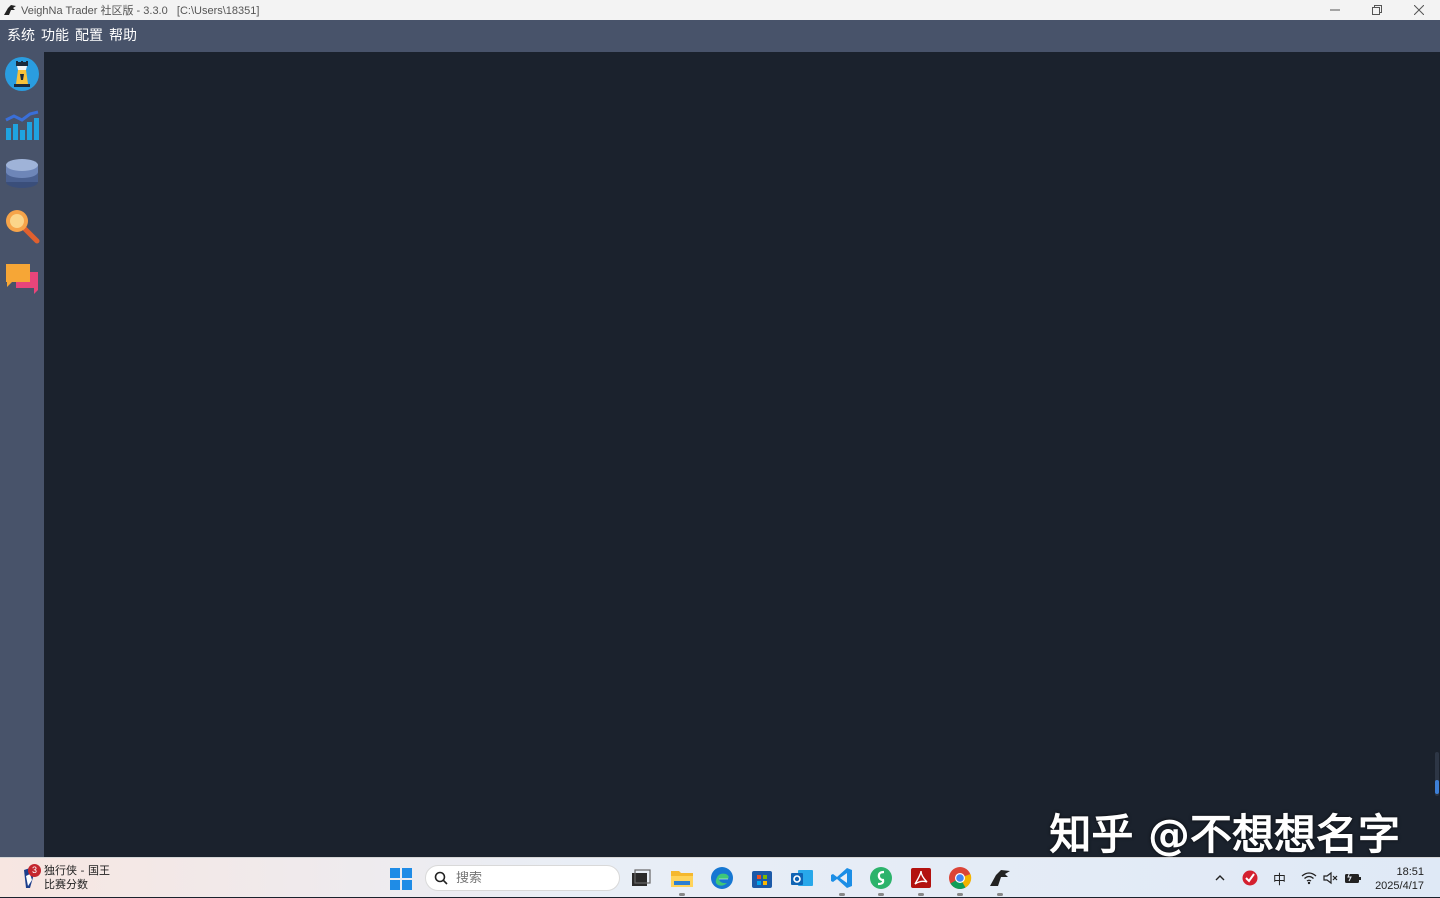  Describe the element at coordinates (1224, 834) in the screenshot. I see `watermark-text: 知乎 @不想想名字` at that location.